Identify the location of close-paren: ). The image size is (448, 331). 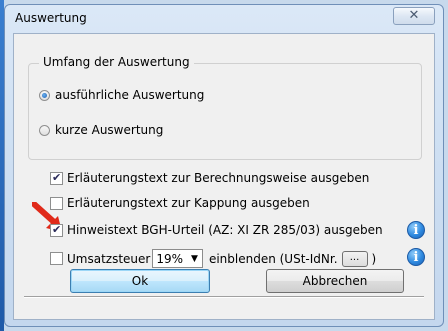
(374, 258).